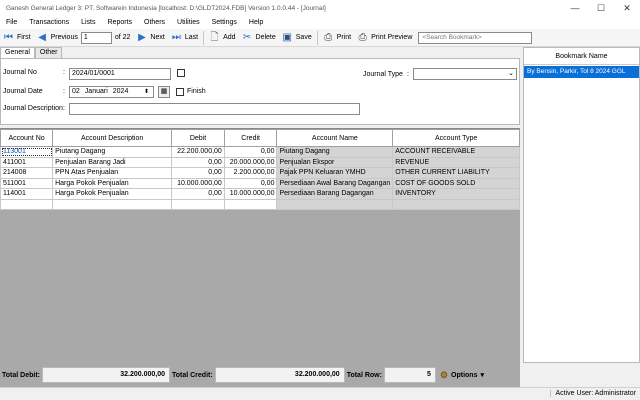 This screenshot has height=400, width=640. Describe the element at coordinates (120, 74) in the screenshot. I see `journal-no-field: 2024/01/0001` at that location.